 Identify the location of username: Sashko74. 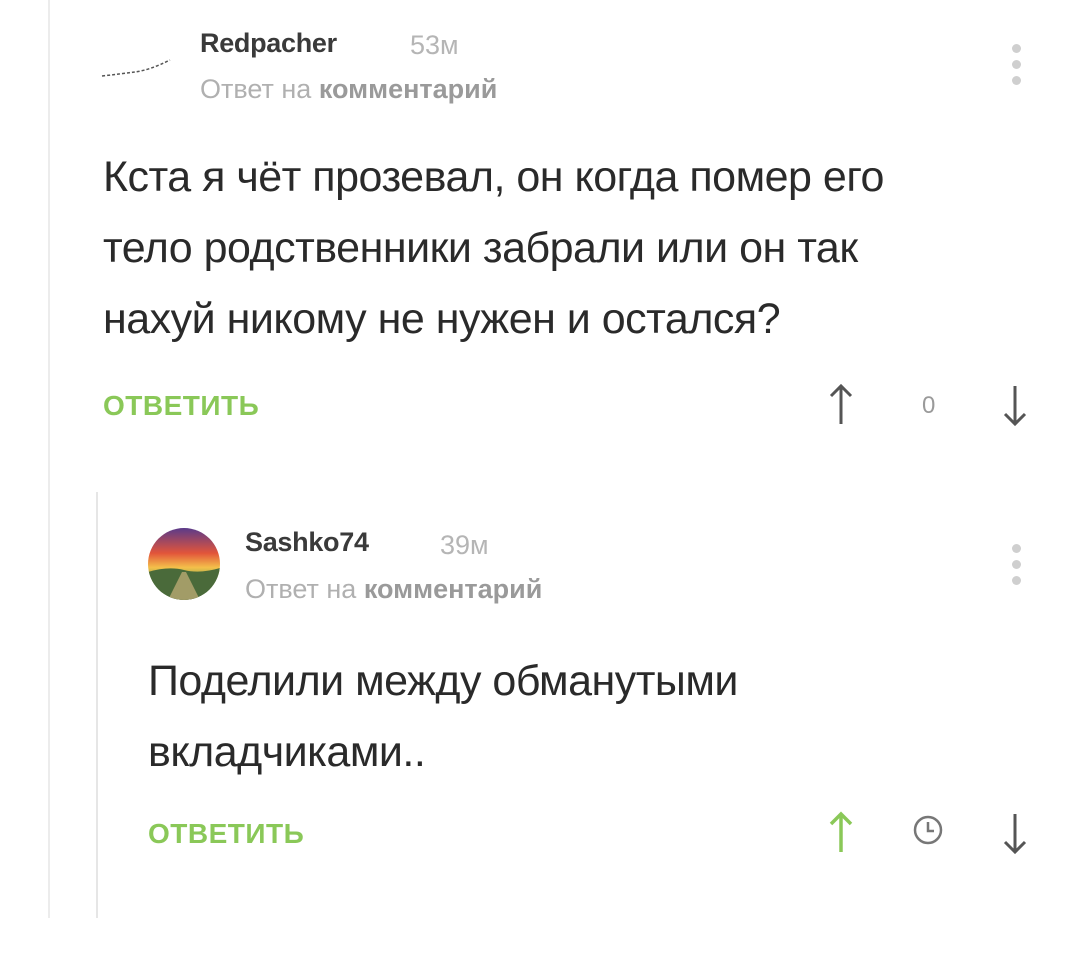
(307, 542).